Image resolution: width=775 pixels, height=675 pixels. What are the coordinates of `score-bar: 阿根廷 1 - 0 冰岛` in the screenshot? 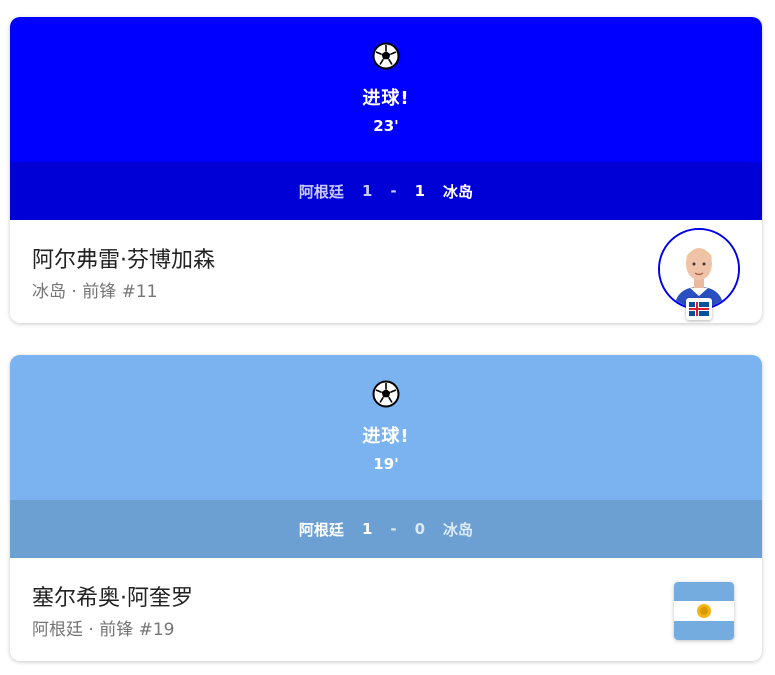 It's located at (386, 529).